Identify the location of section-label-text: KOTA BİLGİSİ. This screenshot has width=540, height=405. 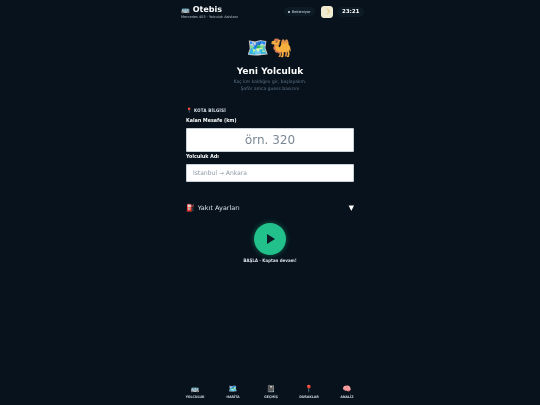
(210, 110).